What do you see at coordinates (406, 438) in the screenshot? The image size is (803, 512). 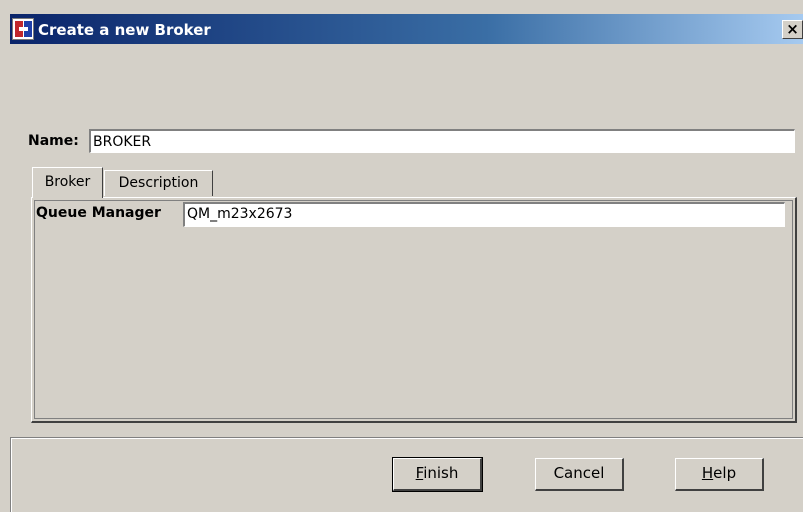 I see `button-separator-highlight` at bounding box center [406, 438].